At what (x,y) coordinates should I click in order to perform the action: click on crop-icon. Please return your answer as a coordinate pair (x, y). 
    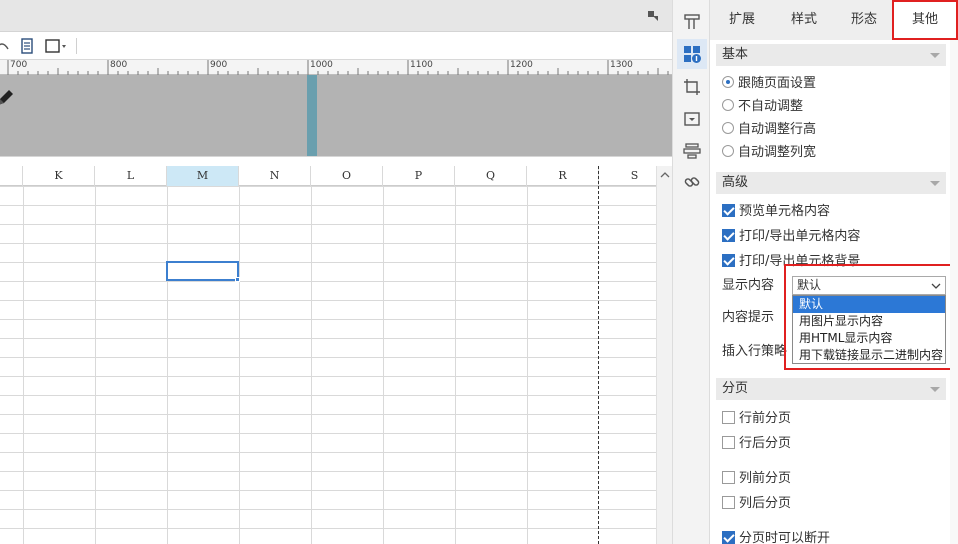
    Looking at the image, I should click on (692, 87).